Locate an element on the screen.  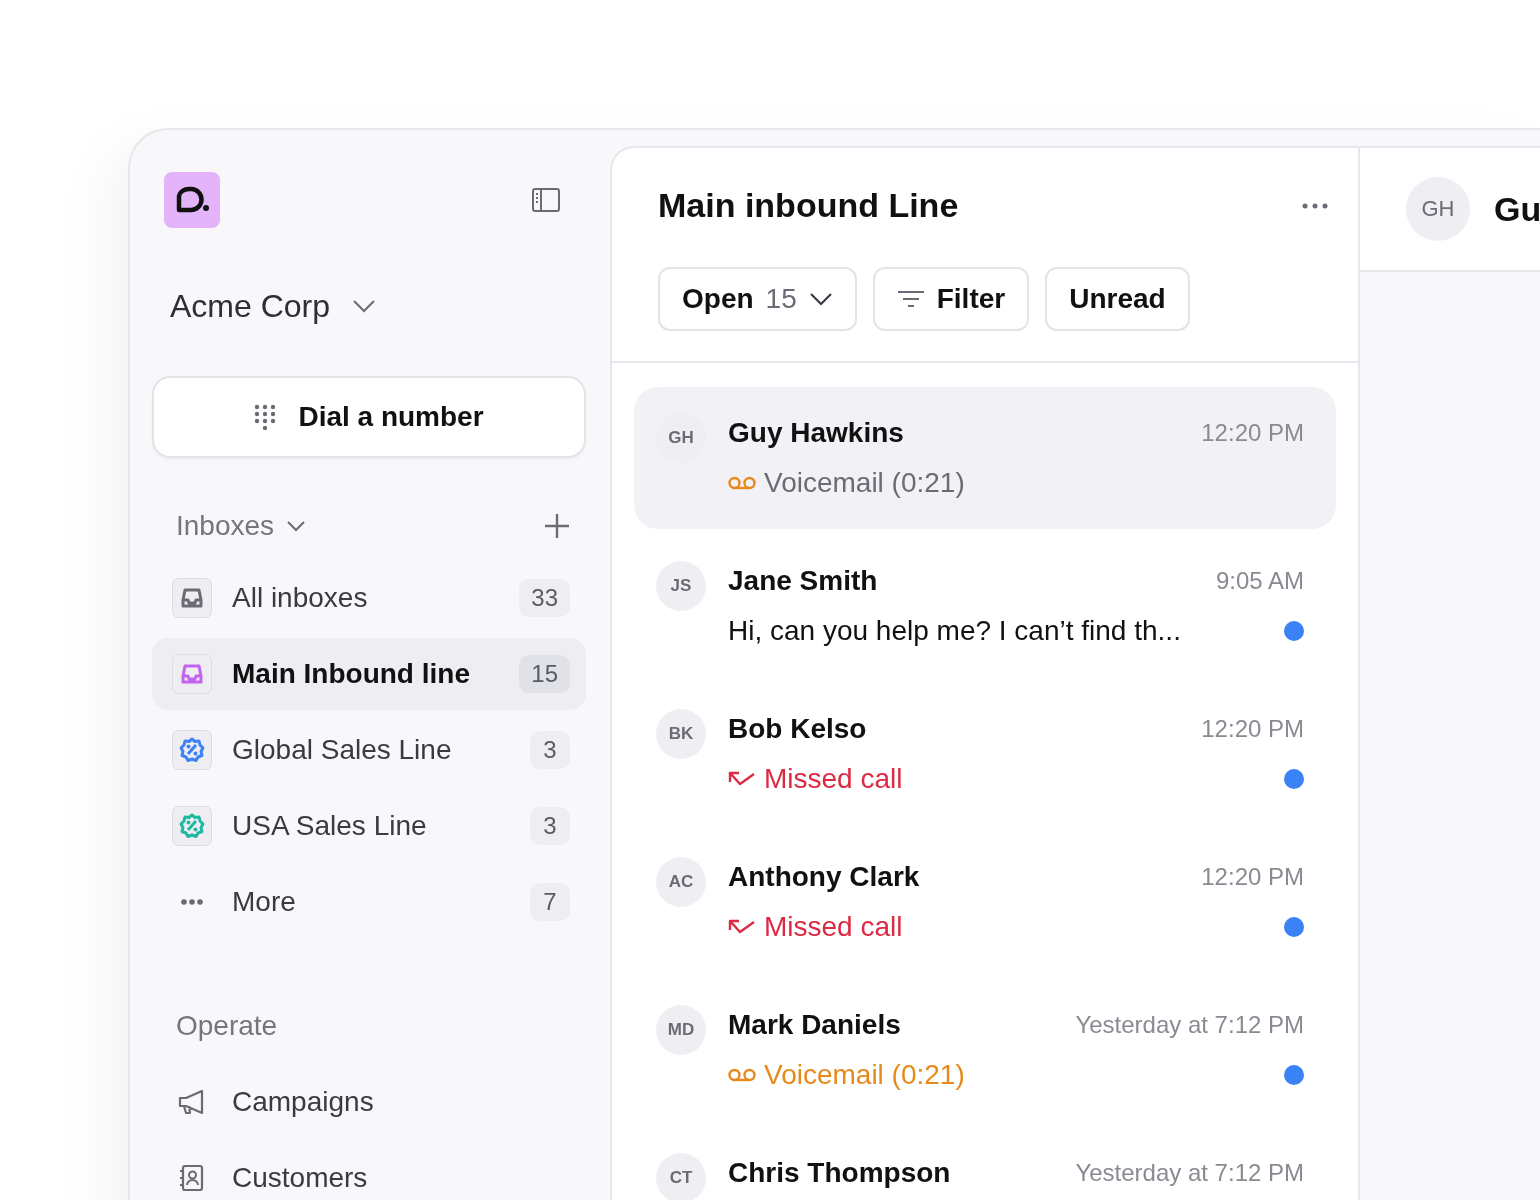
avatar: BK is located at coordinates (681, 734).